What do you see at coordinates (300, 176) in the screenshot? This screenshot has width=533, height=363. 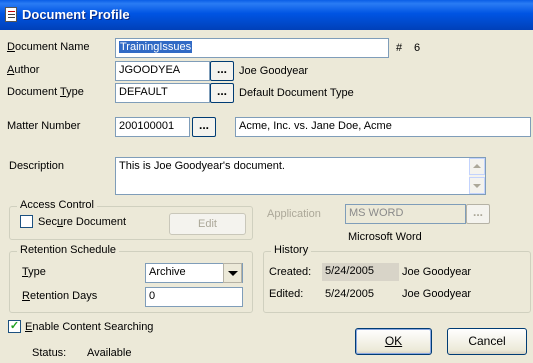 I see `description-textarea: This is Joe Goodyear's document.` at bounding box center [300, 176].